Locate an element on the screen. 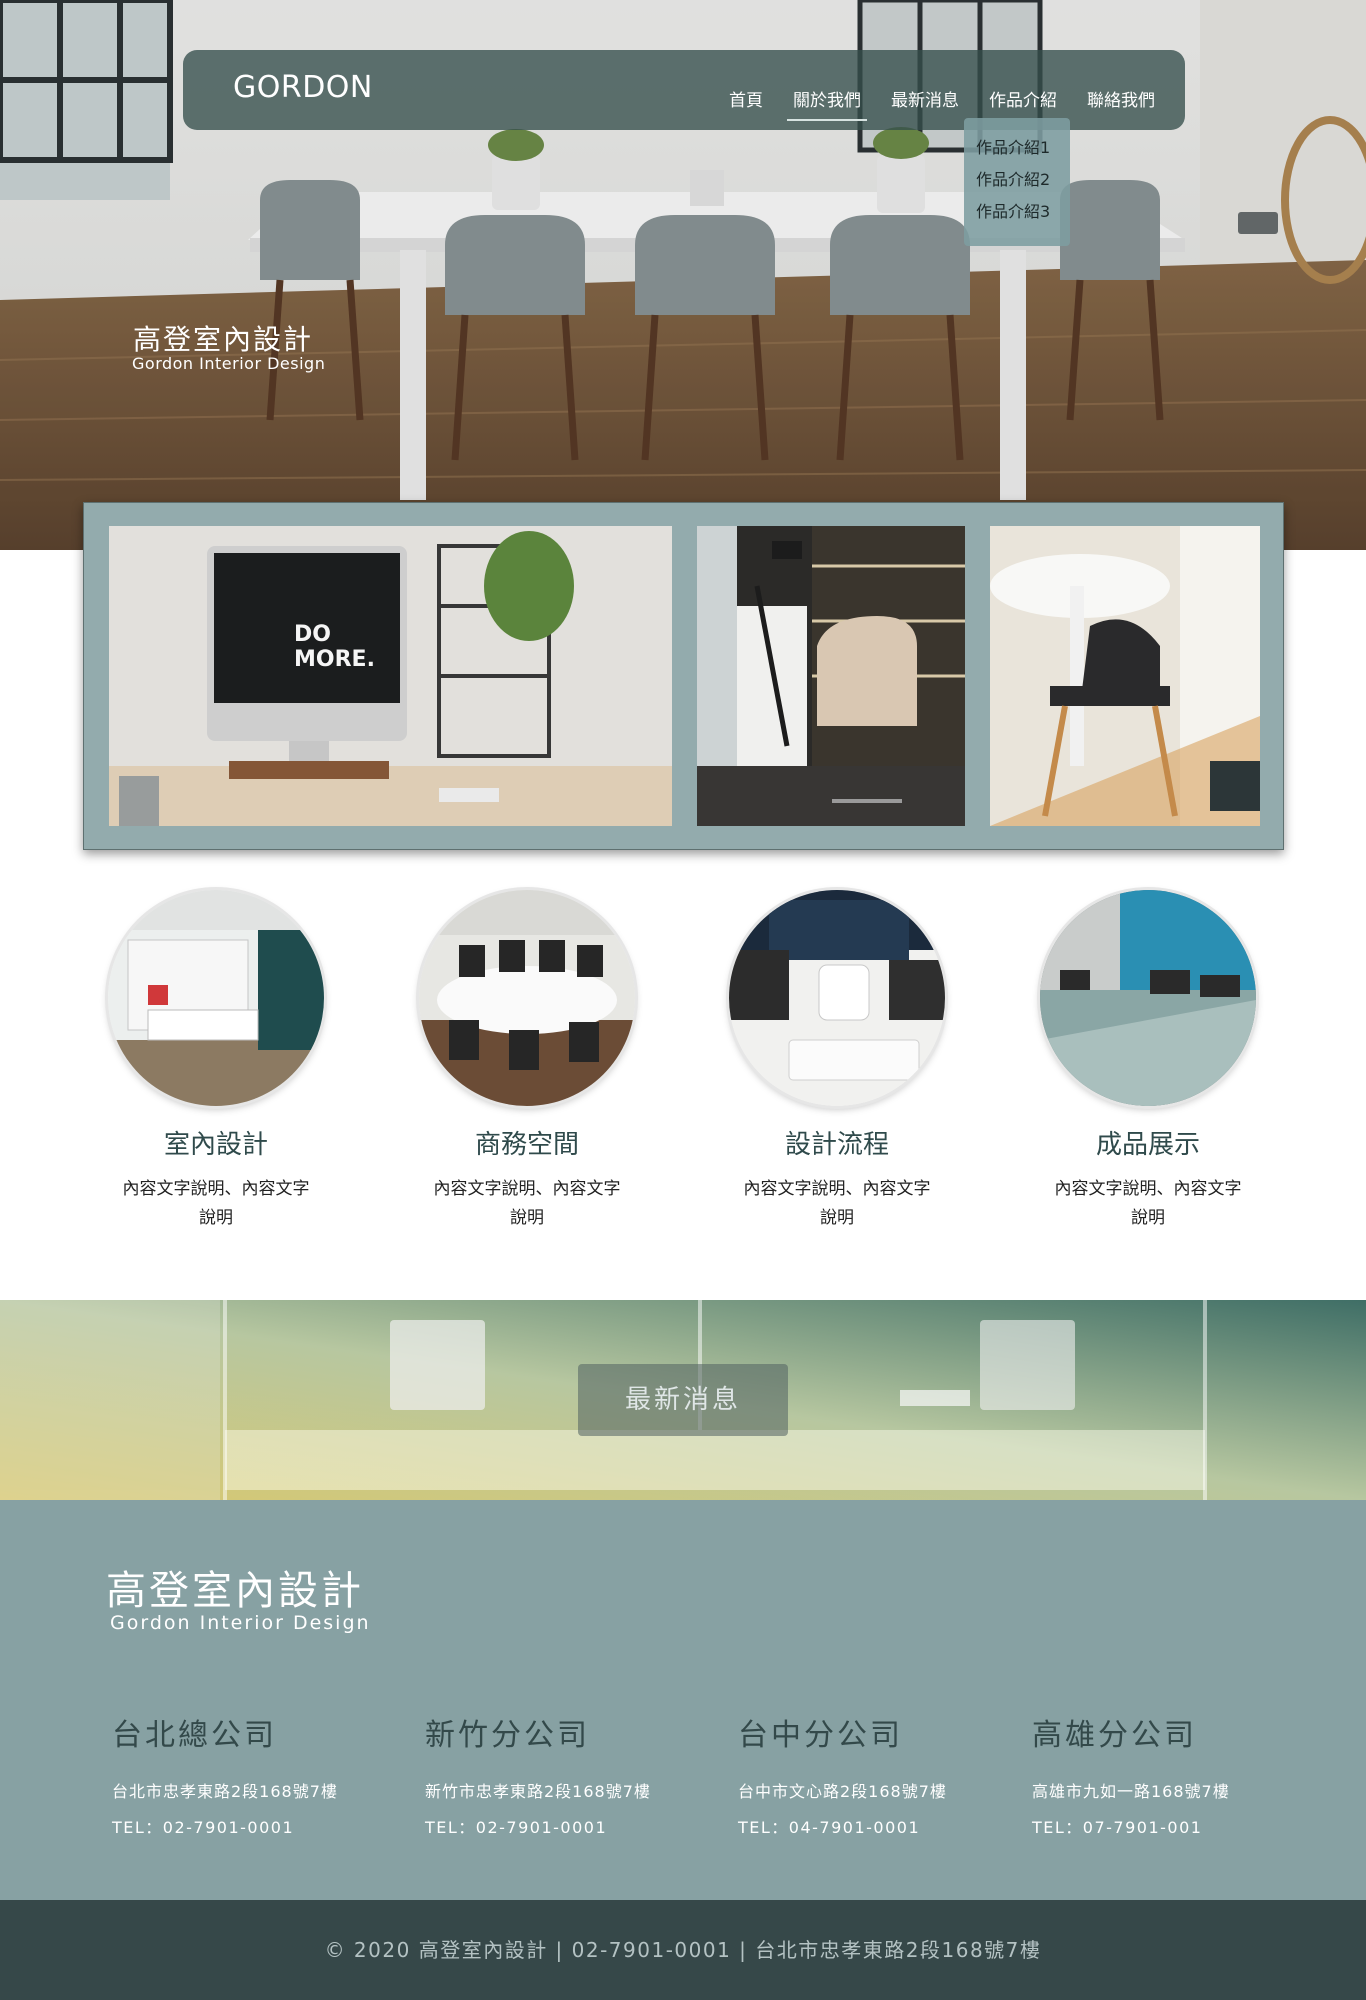  service-title: 商務空間 is located at coordinates (526, 1145).